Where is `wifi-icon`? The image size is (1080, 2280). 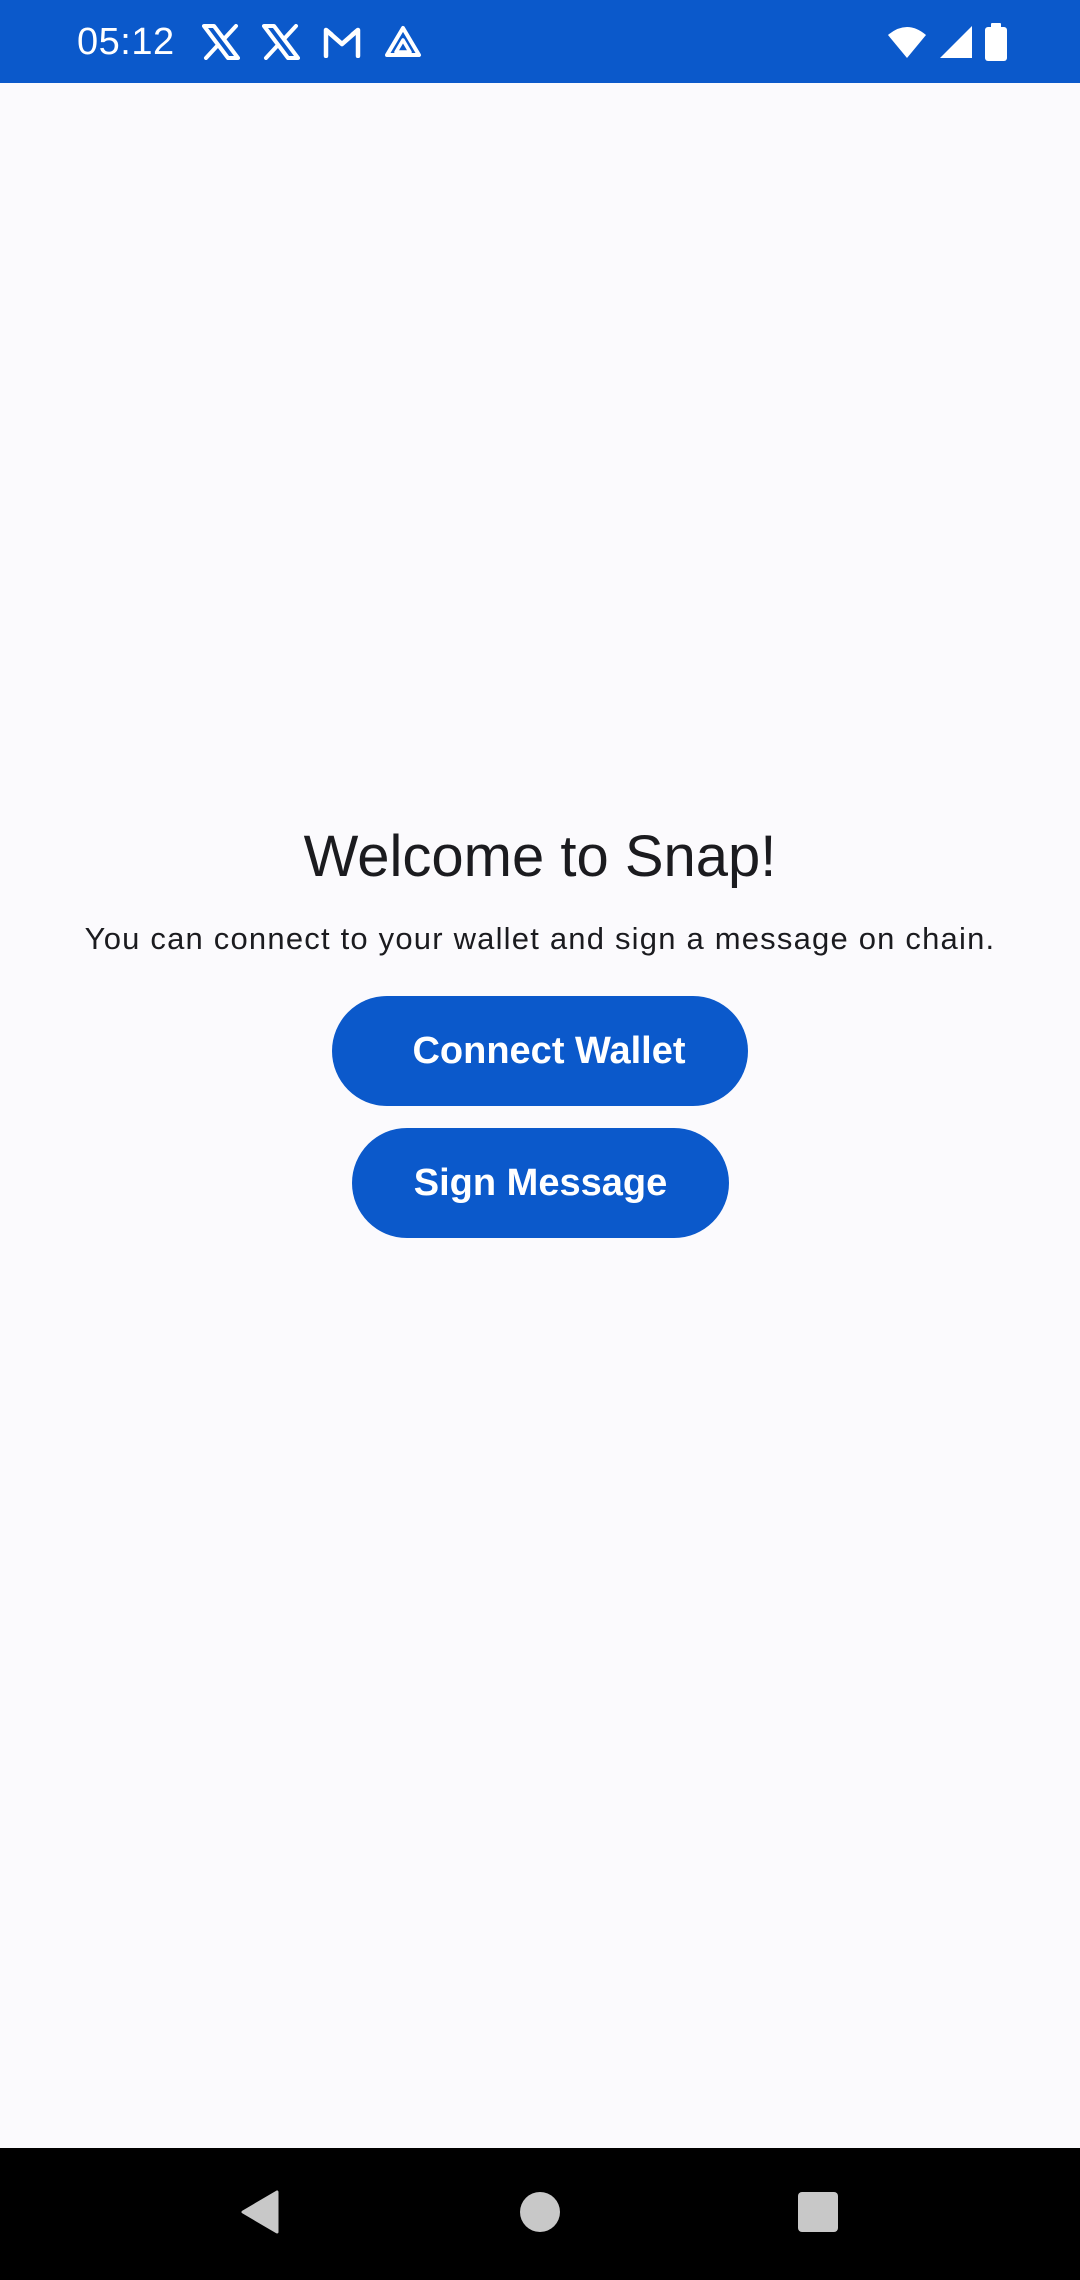
wifi-icon is located at coordinates (907, 42).